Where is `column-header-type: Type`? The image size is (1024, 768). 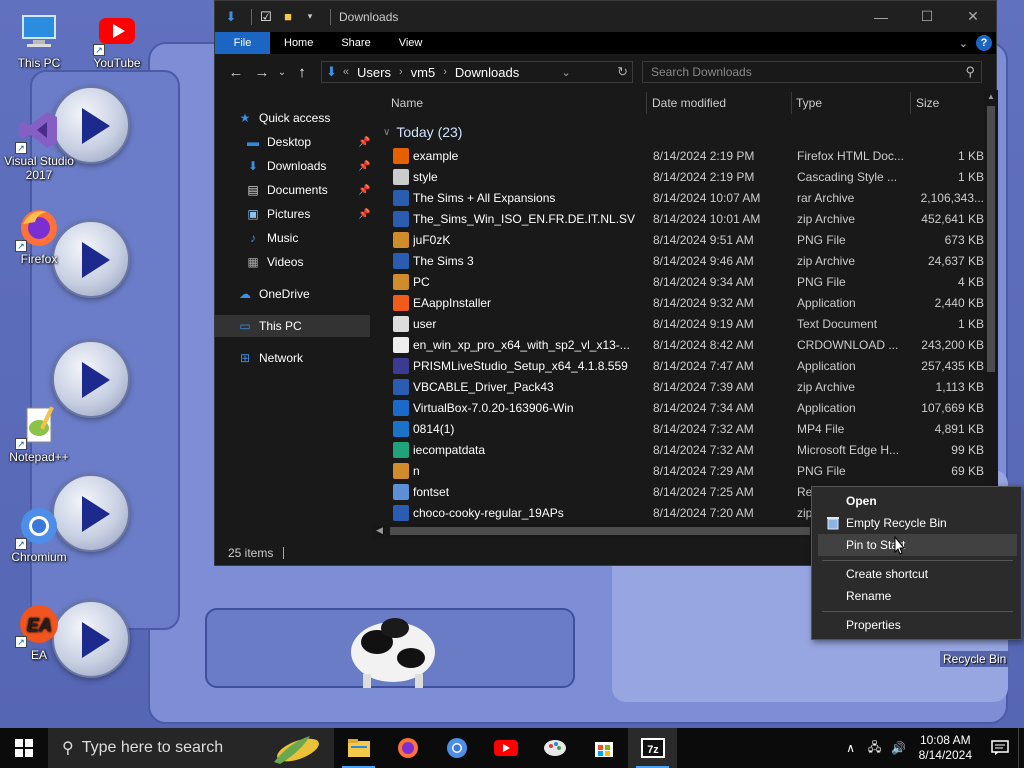 column-header-type: Type is located at coordinates (851, 103).